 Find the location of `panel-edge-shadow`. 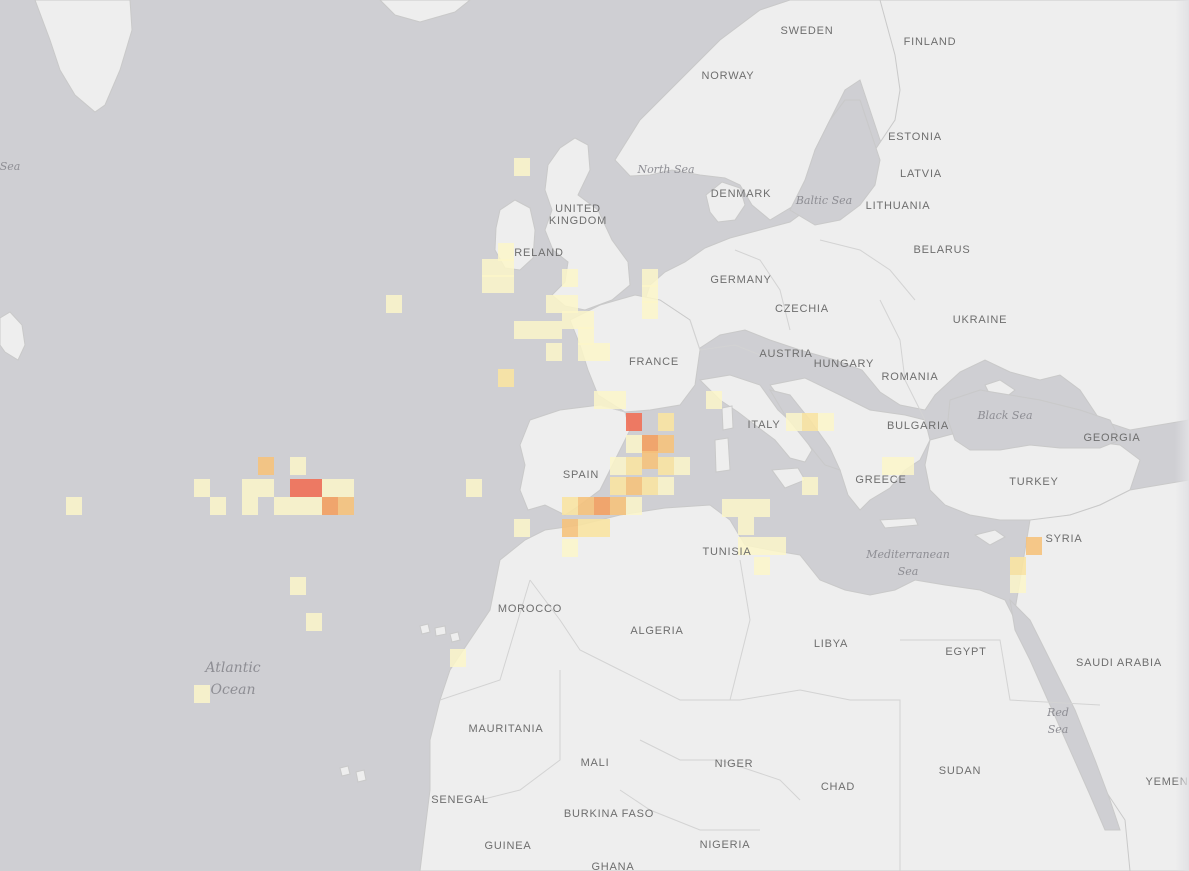

panel-edge-shadow is located at coordinates (1182, 435).